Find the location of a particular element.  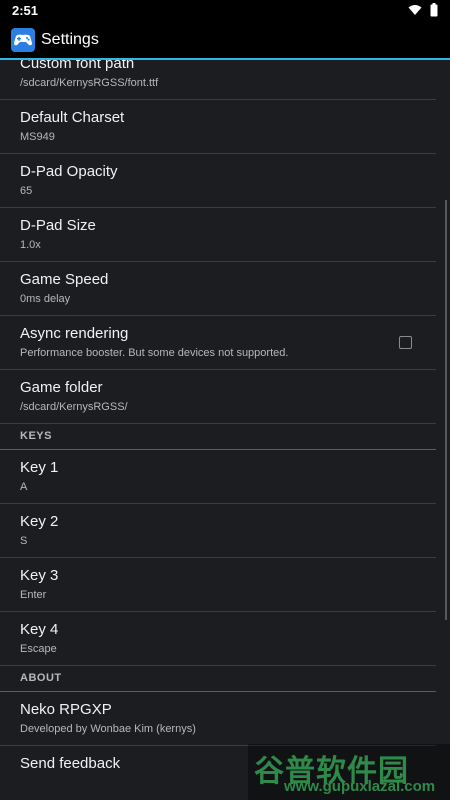

pref-title: Async rendering is located at coordinates (74, 333).